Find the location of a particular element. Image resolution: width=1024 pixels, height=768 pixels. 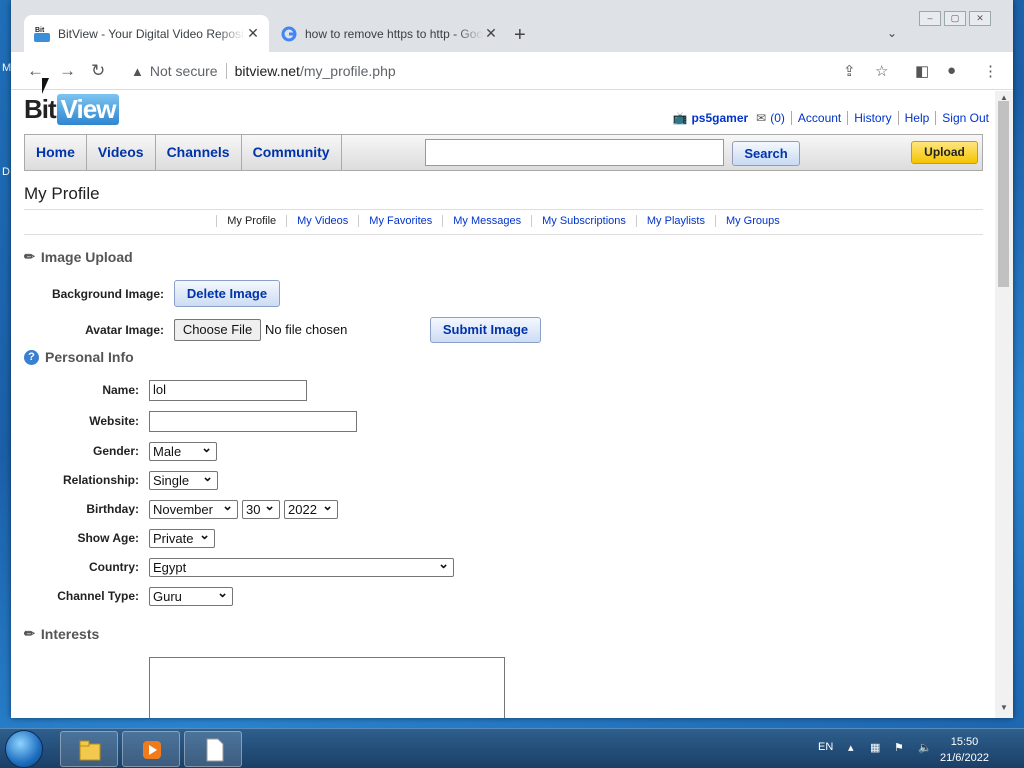

logo-bit-text: Bit is located at coordinates (40, 109).